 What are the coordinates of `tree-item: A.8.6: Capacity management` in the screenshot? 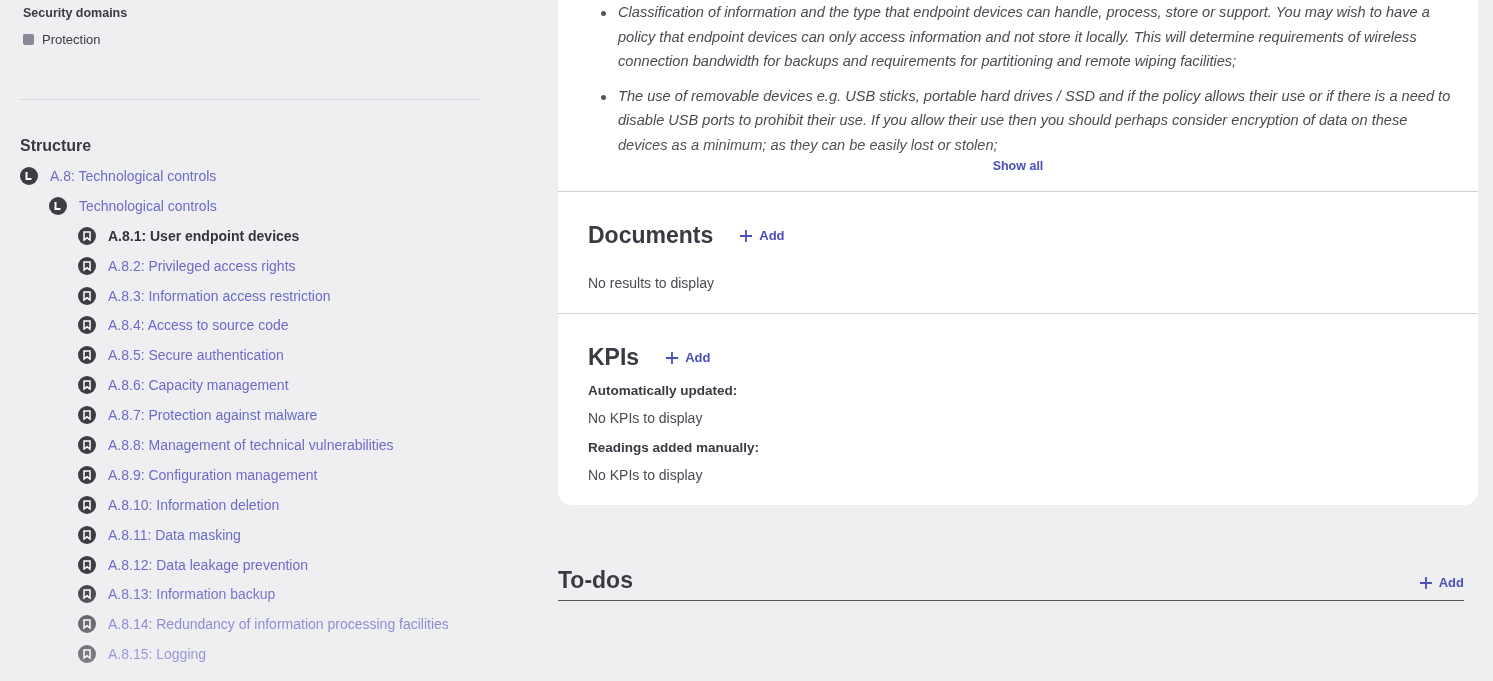 It's located at (198, 385).